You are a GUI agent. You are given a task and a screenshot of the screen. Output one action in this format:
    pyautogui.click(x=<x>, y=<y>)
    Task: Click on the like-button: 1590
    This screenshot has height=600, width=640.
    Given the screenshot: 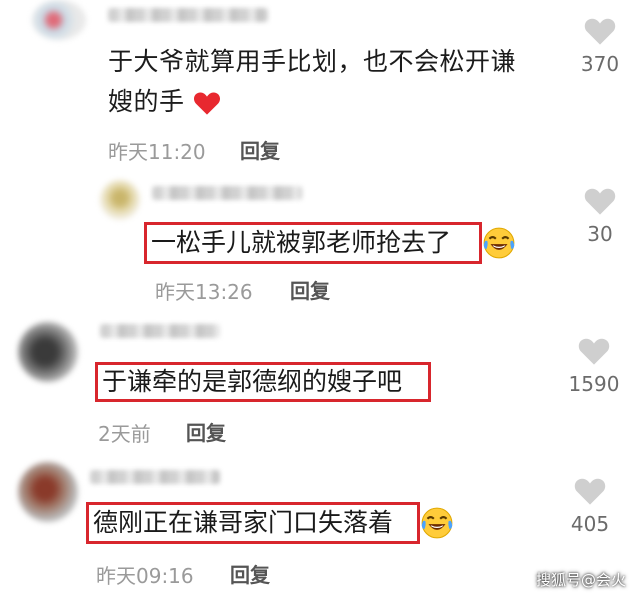 What is the action you would take?
    pyautogui.click(x=594, y=366)
    